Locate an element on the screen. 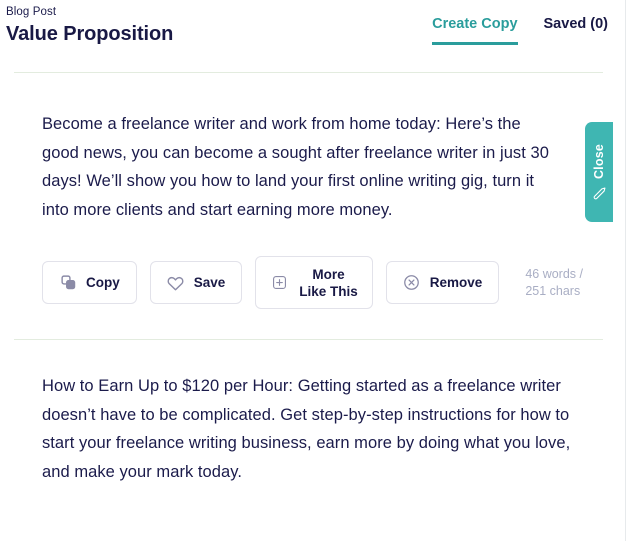 The height and width of the screenshot is (541, 626). word-count-label: 46 words / 251 chars is located at coordinates (554, 283).